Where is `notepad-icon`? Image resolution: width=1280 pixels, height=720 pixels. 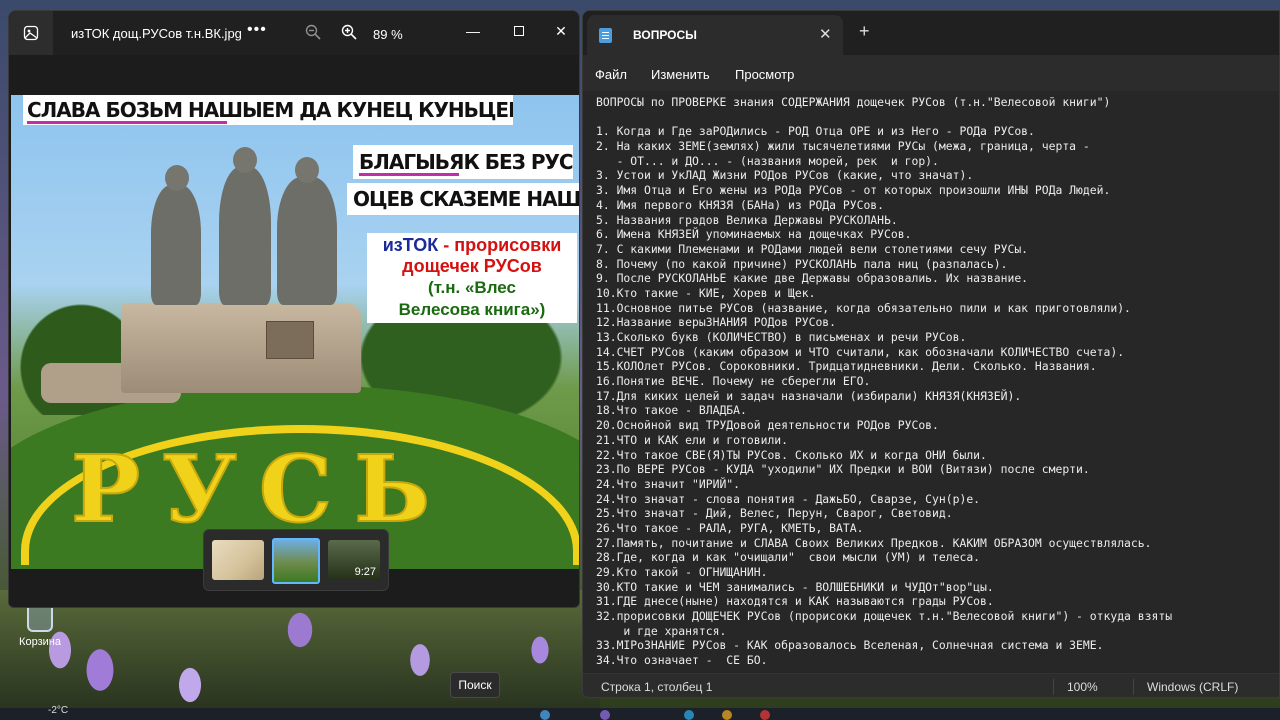 notepad-icon is located at coordinates (605, 35).